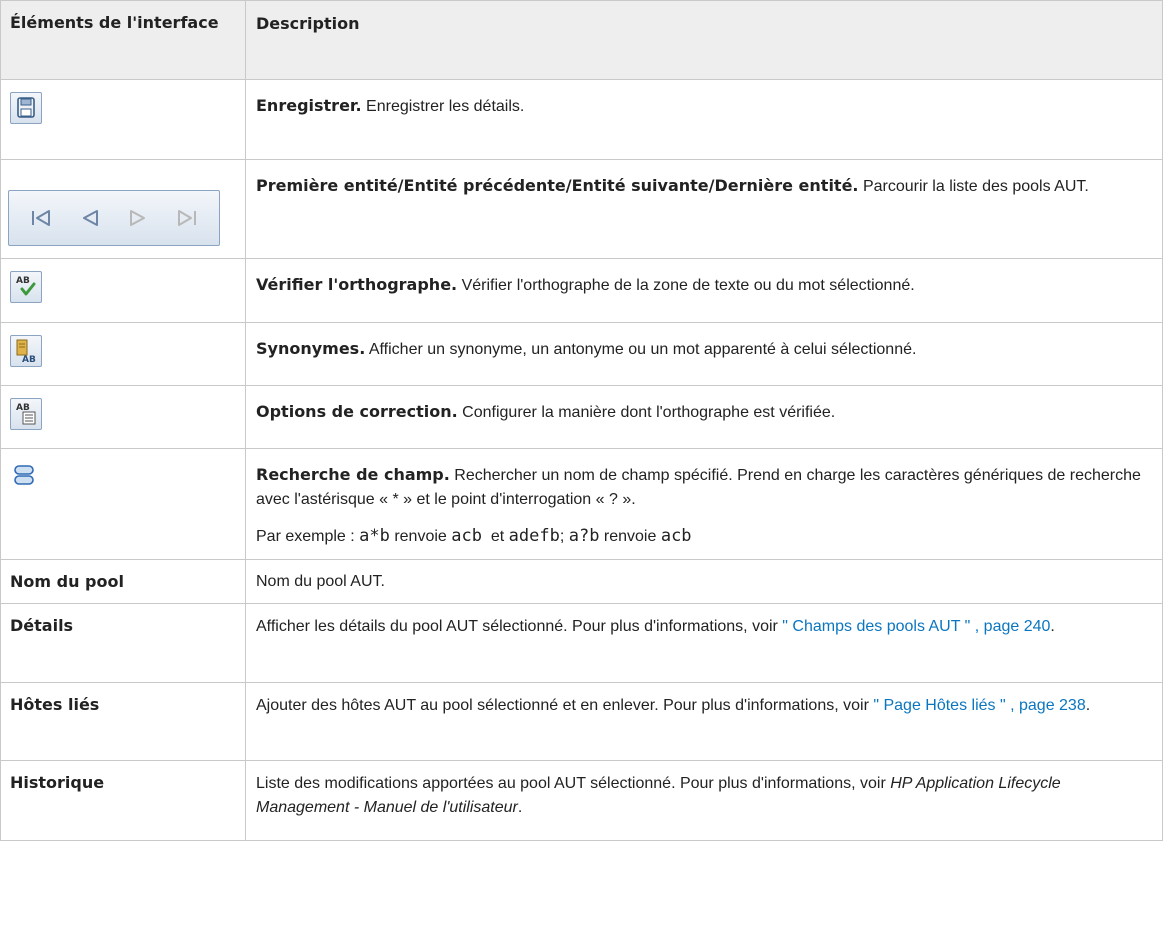 This screenshot has width=1167, height=935. Describe the element at coordinates (353, 474) in the screenshot. I see `item-title: Recherche de champ.` at that location.